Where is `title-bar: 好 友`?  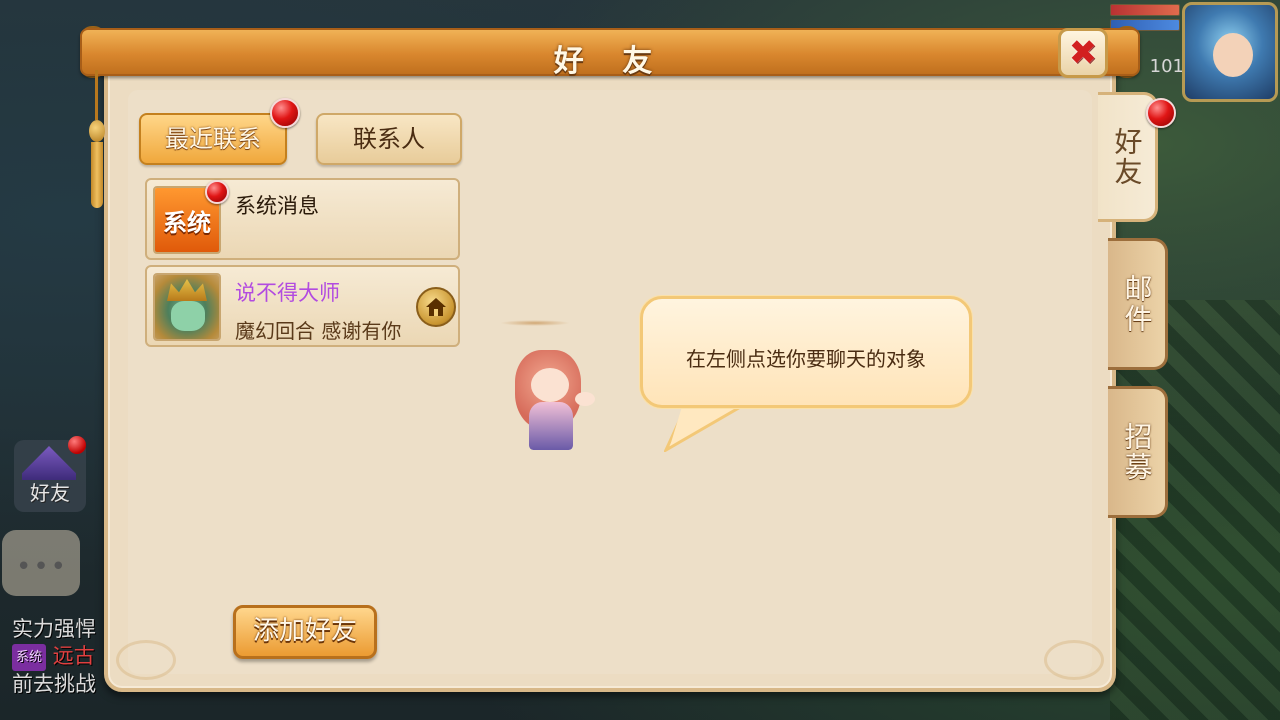 title-bar: 好 友 is located at coordinates (610, 53).